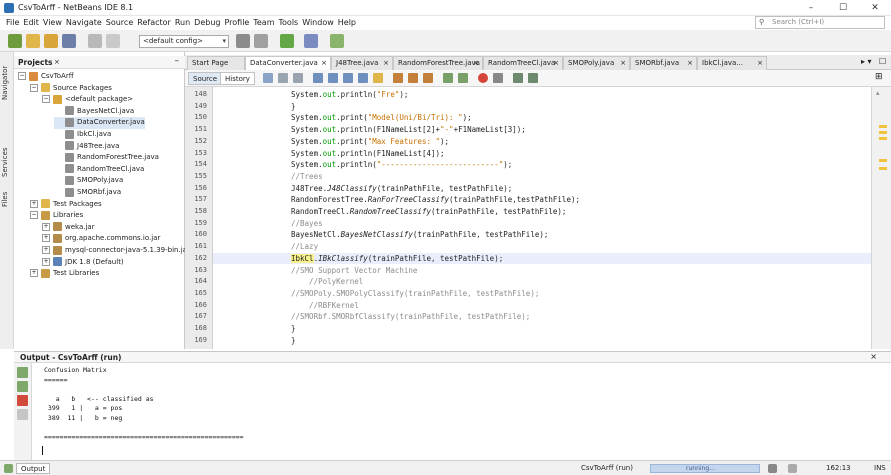  What do you see at coordinates (31, 23) in the screenshot?
I see `menu-edit: Edit` at bounding box center [31, 23].